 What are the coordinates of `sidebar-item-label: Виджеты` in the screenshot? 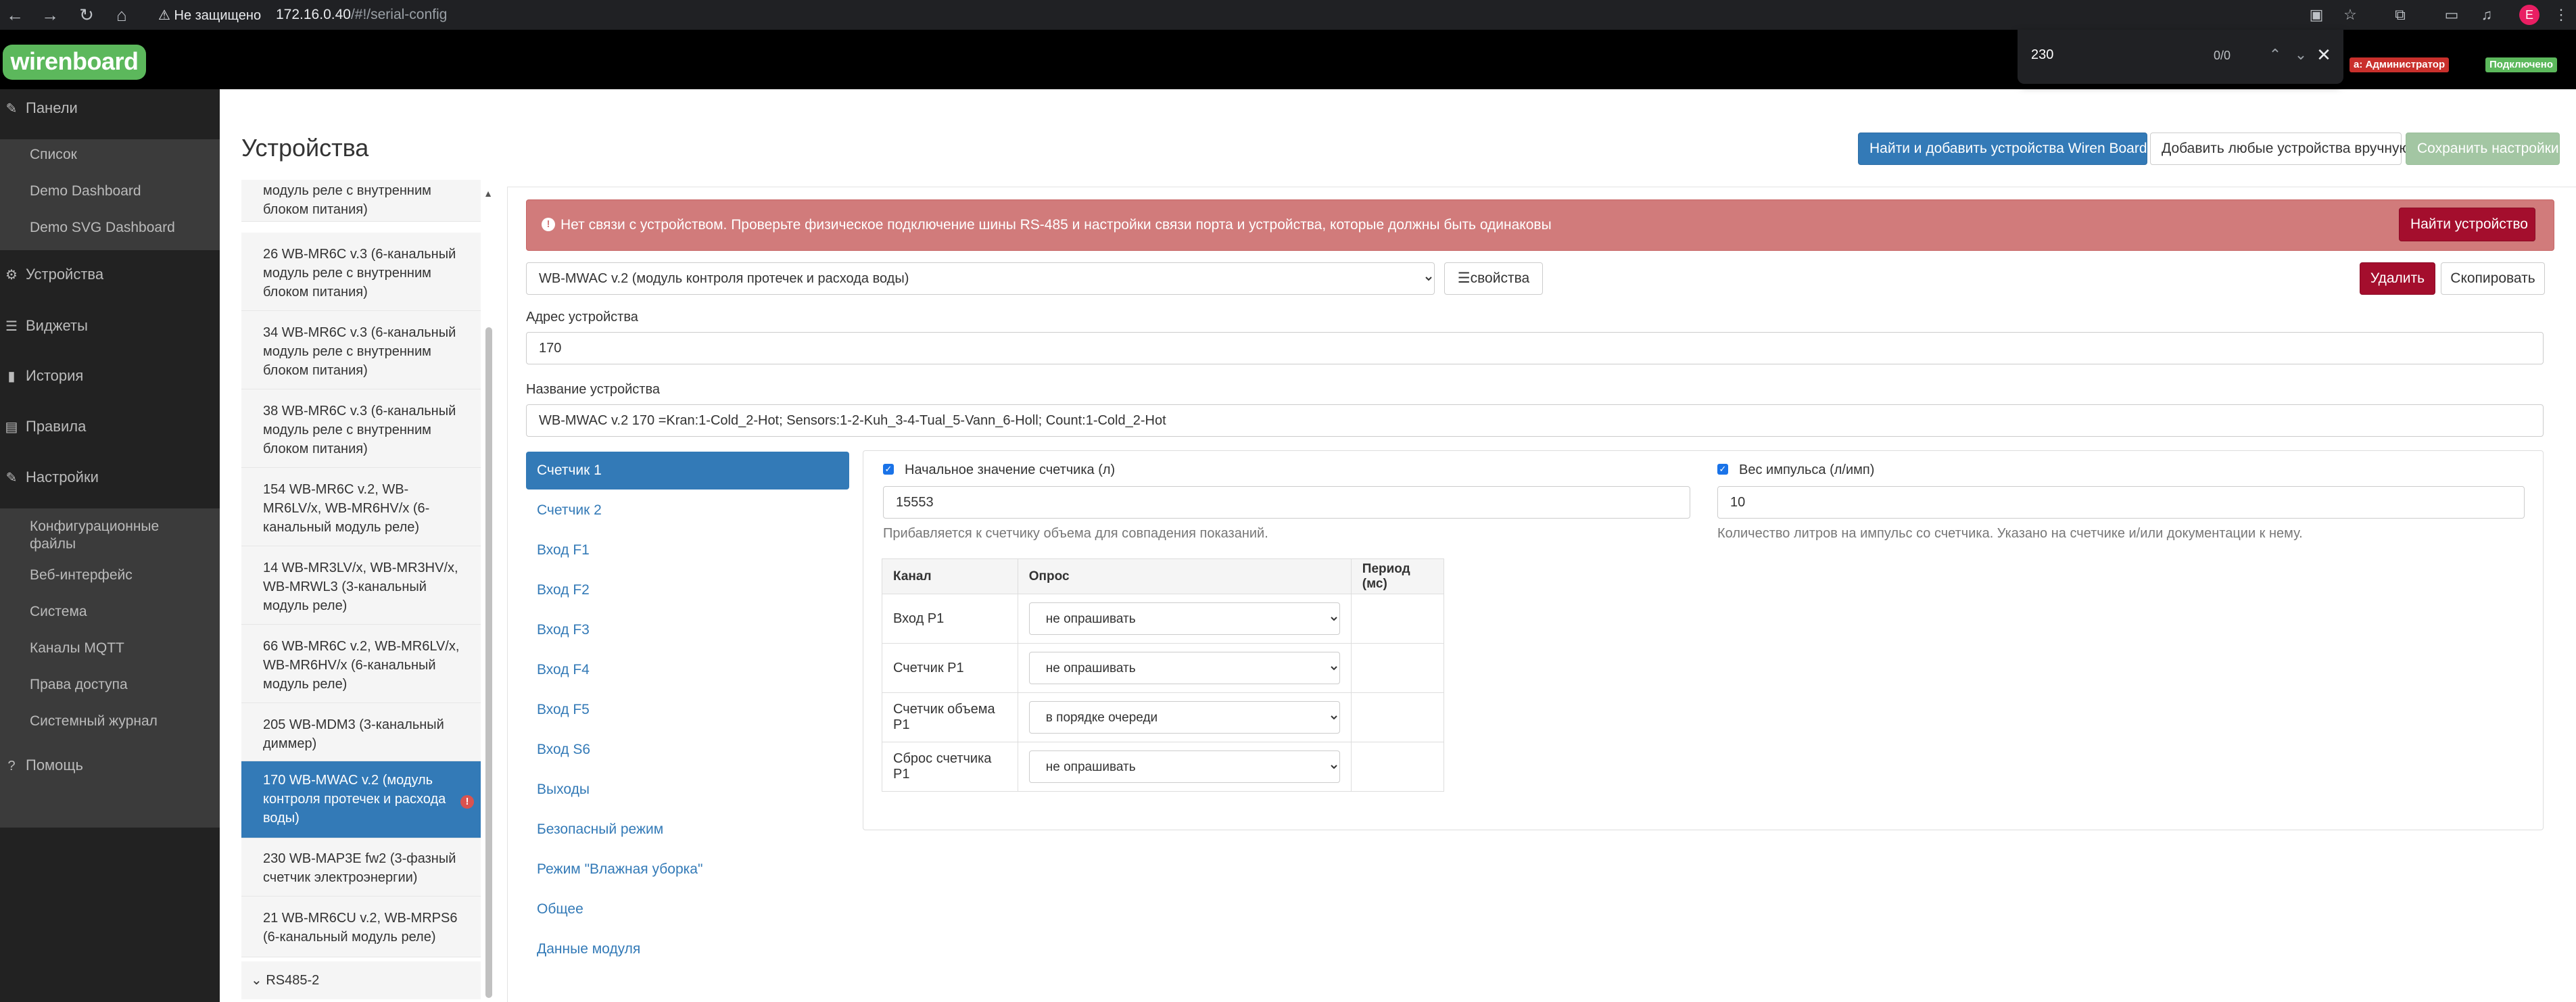 It's located at (57, 326).